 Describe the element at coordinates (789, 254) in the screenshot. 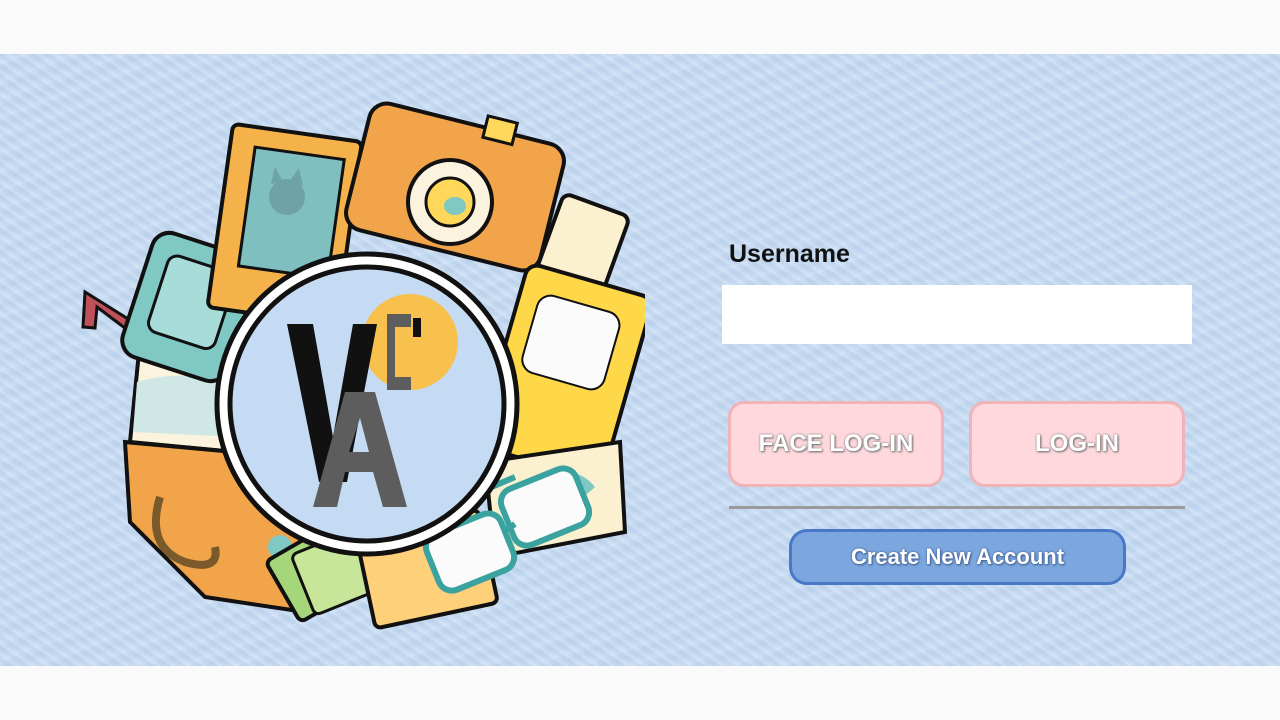

I see `username-label: Username` at that location.